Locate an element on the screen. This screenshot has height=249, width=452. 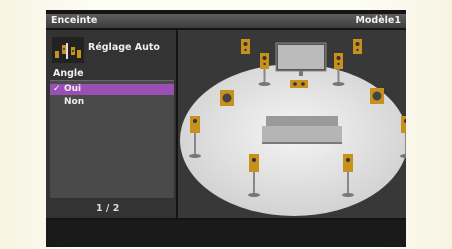
page-title: Enceinte is located at coordinates (74, 20).